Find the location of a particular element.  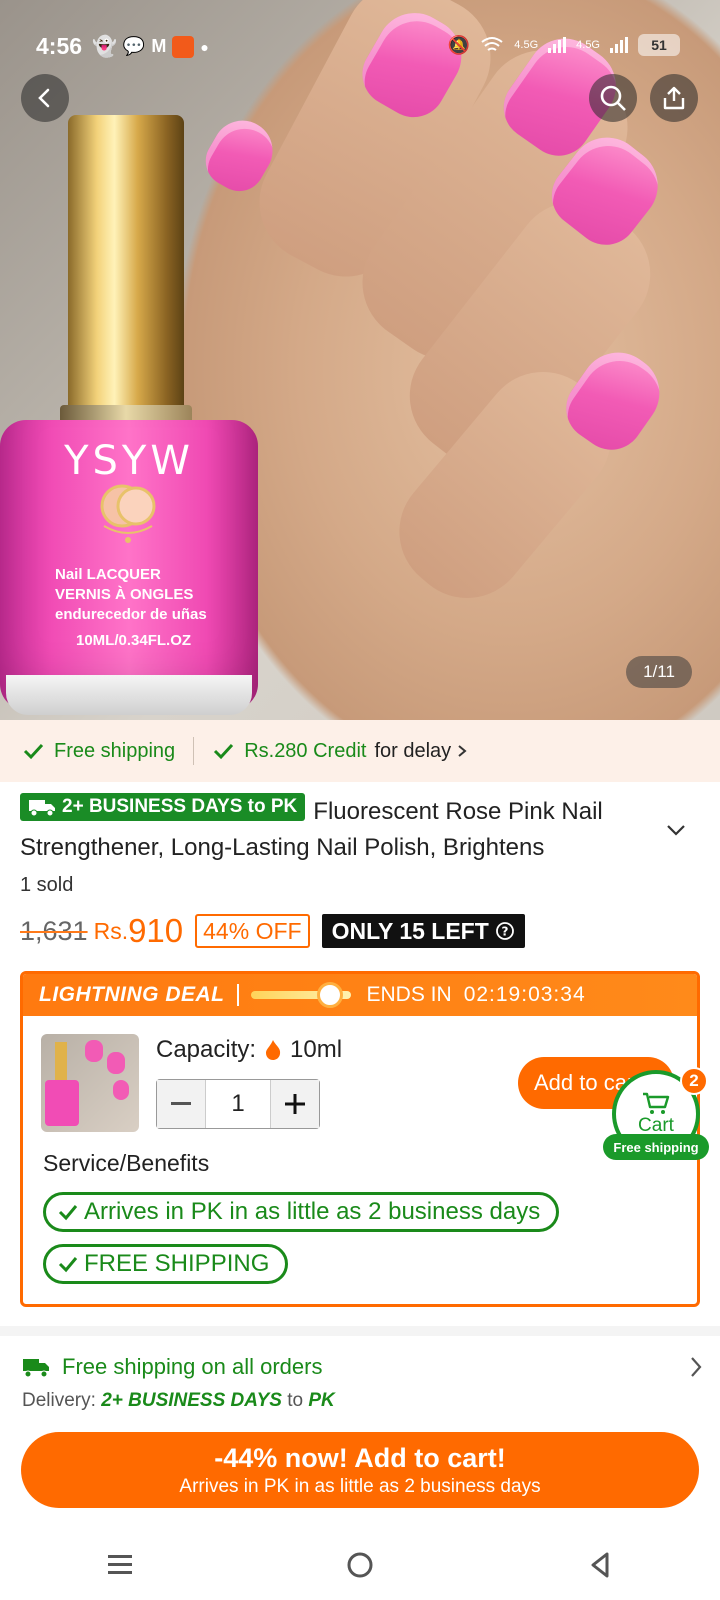

expand-title-icon is located at coordinates (676, 830).